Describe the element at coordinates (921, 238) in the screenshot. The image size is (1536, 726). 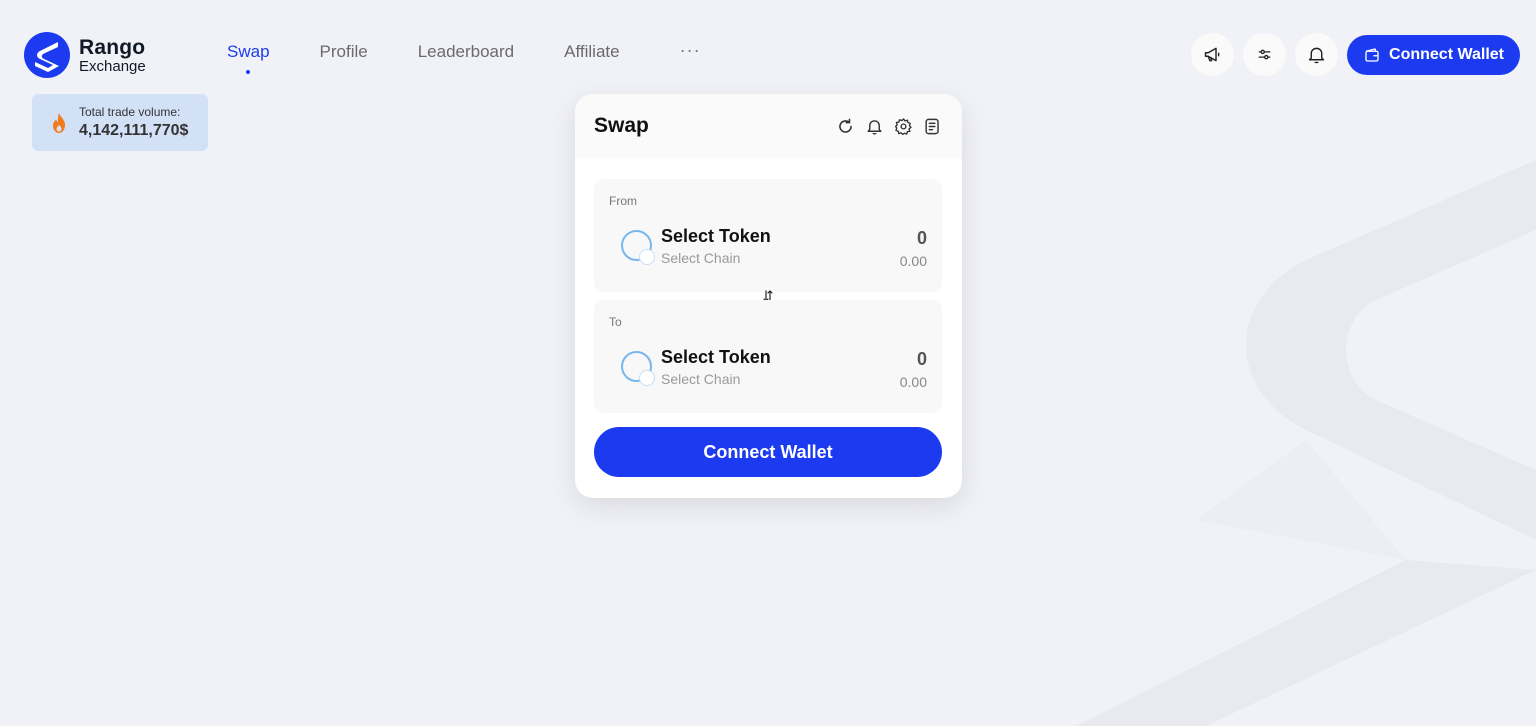
I see `from-amount-value: 0` at that location.